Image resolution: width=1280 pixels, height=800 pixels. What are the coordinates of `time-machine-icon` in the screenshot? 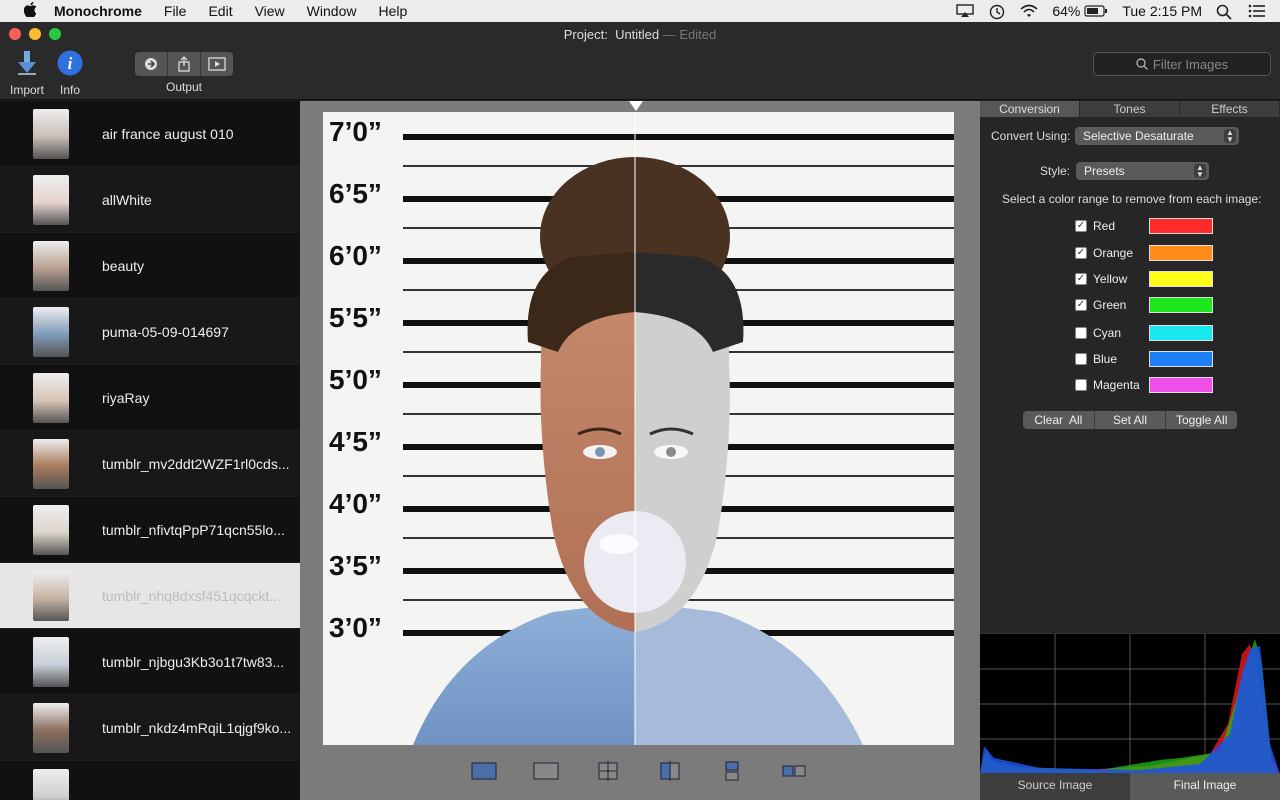 It's located at (997, 12).